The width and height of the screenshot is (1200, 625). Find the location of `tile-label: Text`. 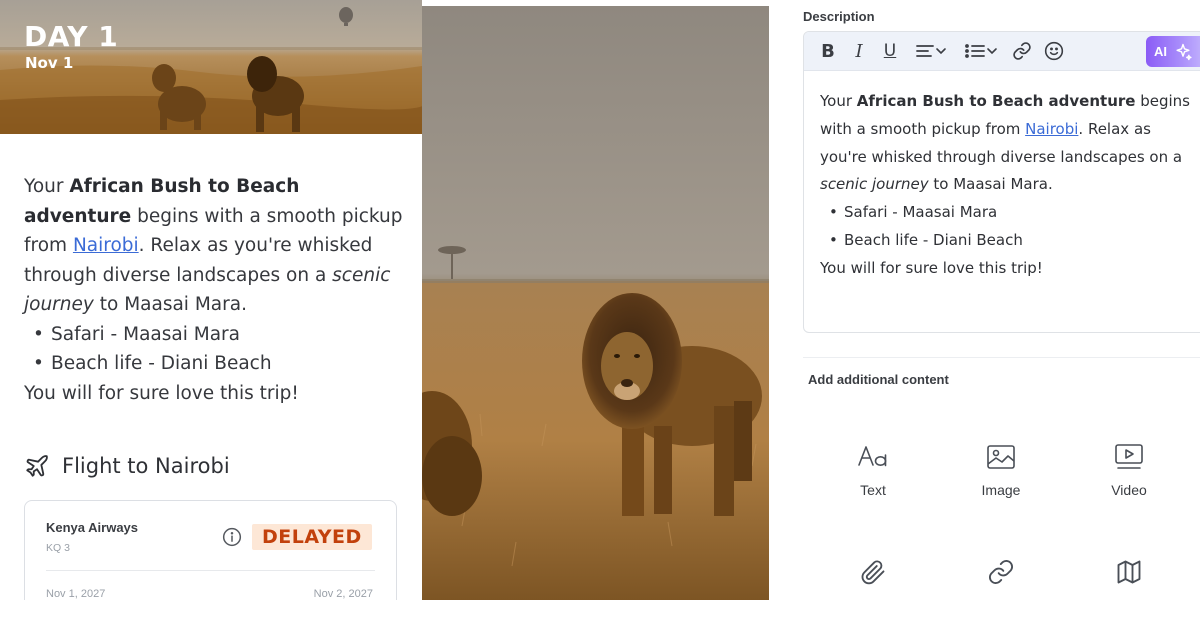

tile-label: Text is located at coordinates (873, 490).